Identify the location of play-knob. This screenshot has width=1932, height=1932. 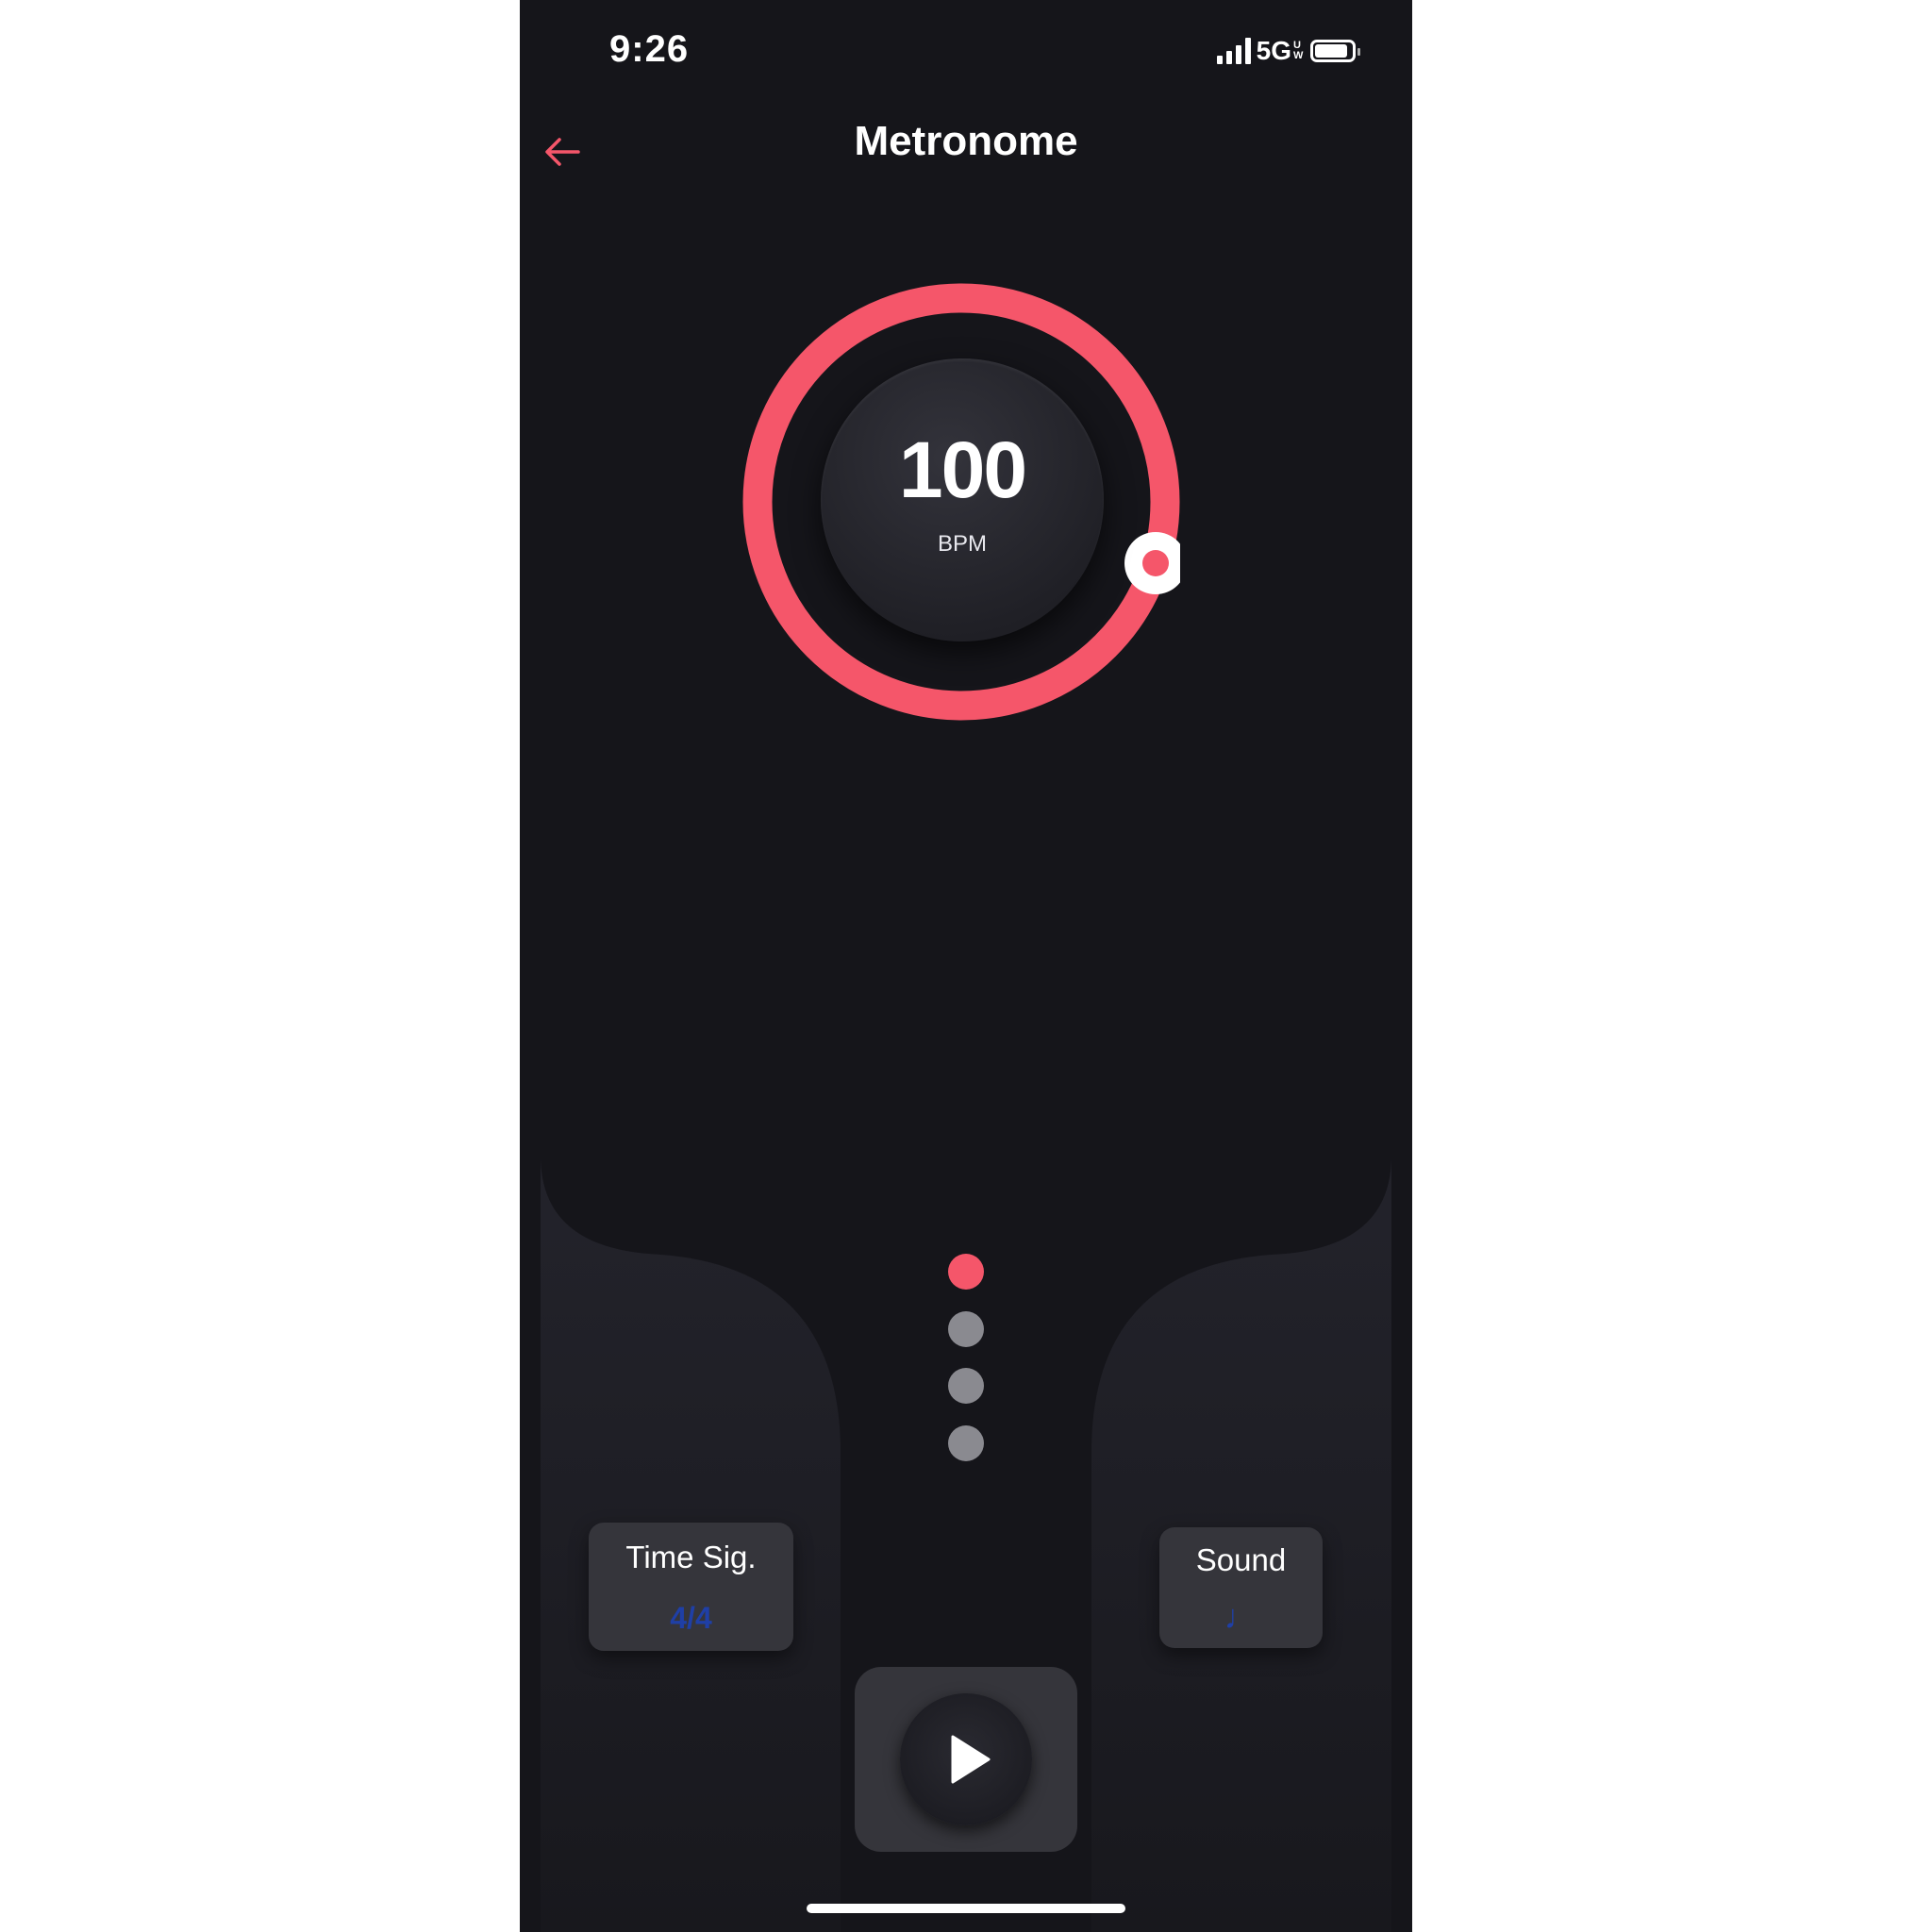
(966, 1759).